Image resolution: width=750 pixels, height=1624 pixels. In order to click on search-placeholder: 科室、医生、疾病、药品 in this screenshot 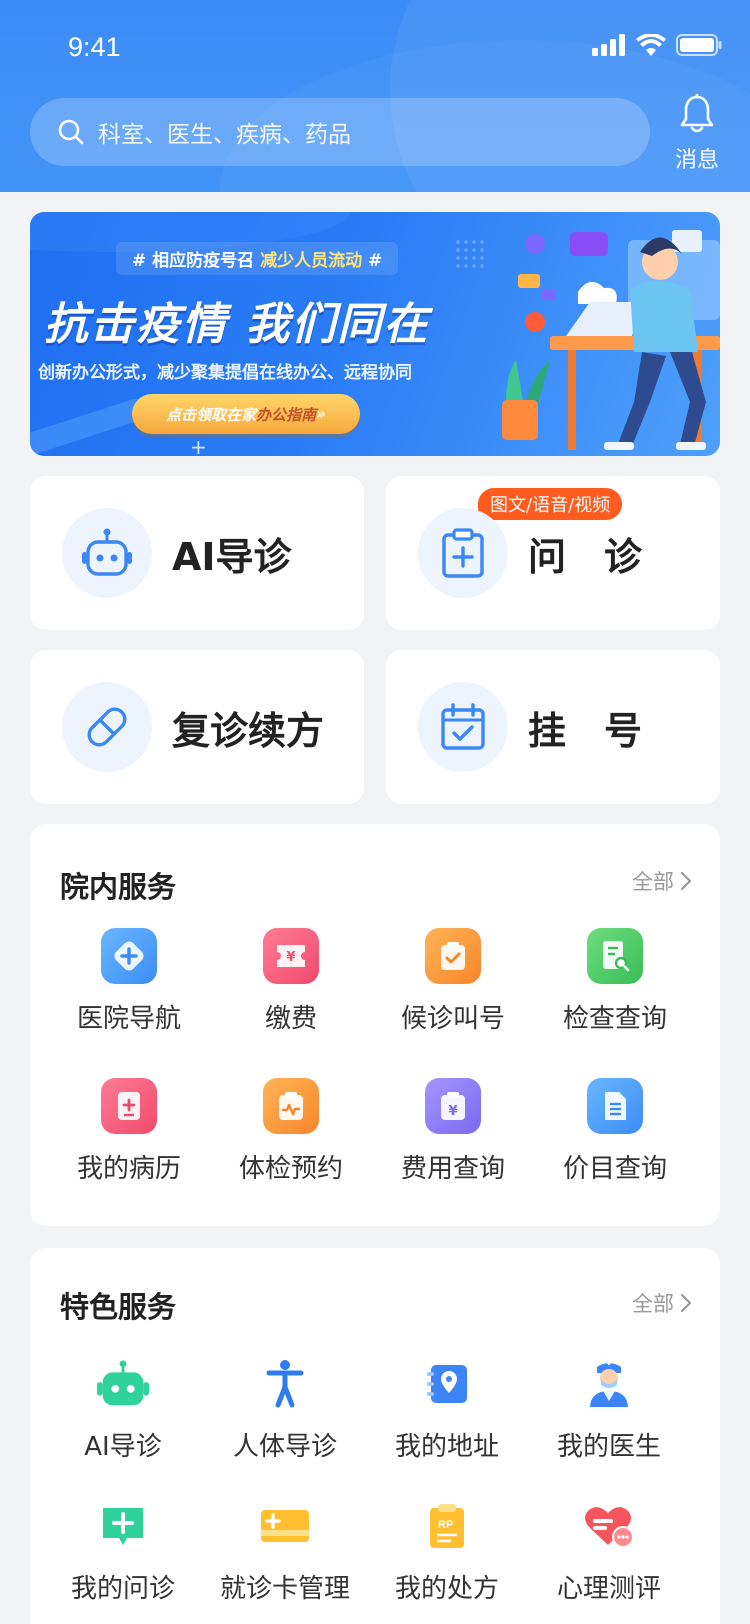, I will do `click(224, 135)`.